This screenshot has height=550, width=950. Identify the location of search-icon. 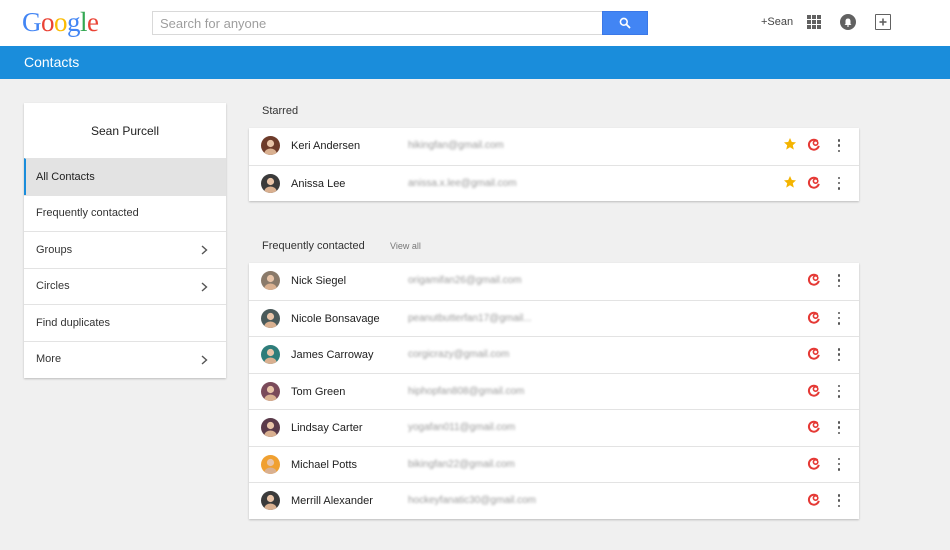
(625, 23).